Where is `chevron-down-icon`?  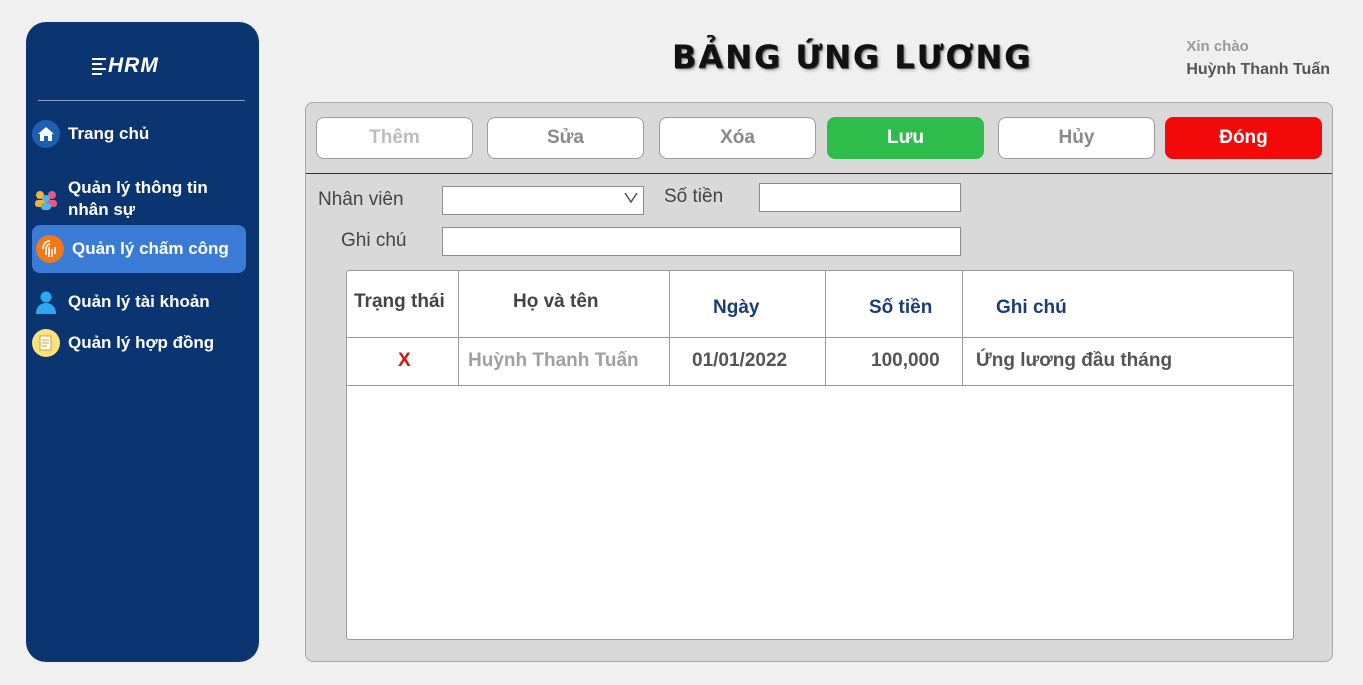
chevron-down-icon is located at coordinates (631, 199).